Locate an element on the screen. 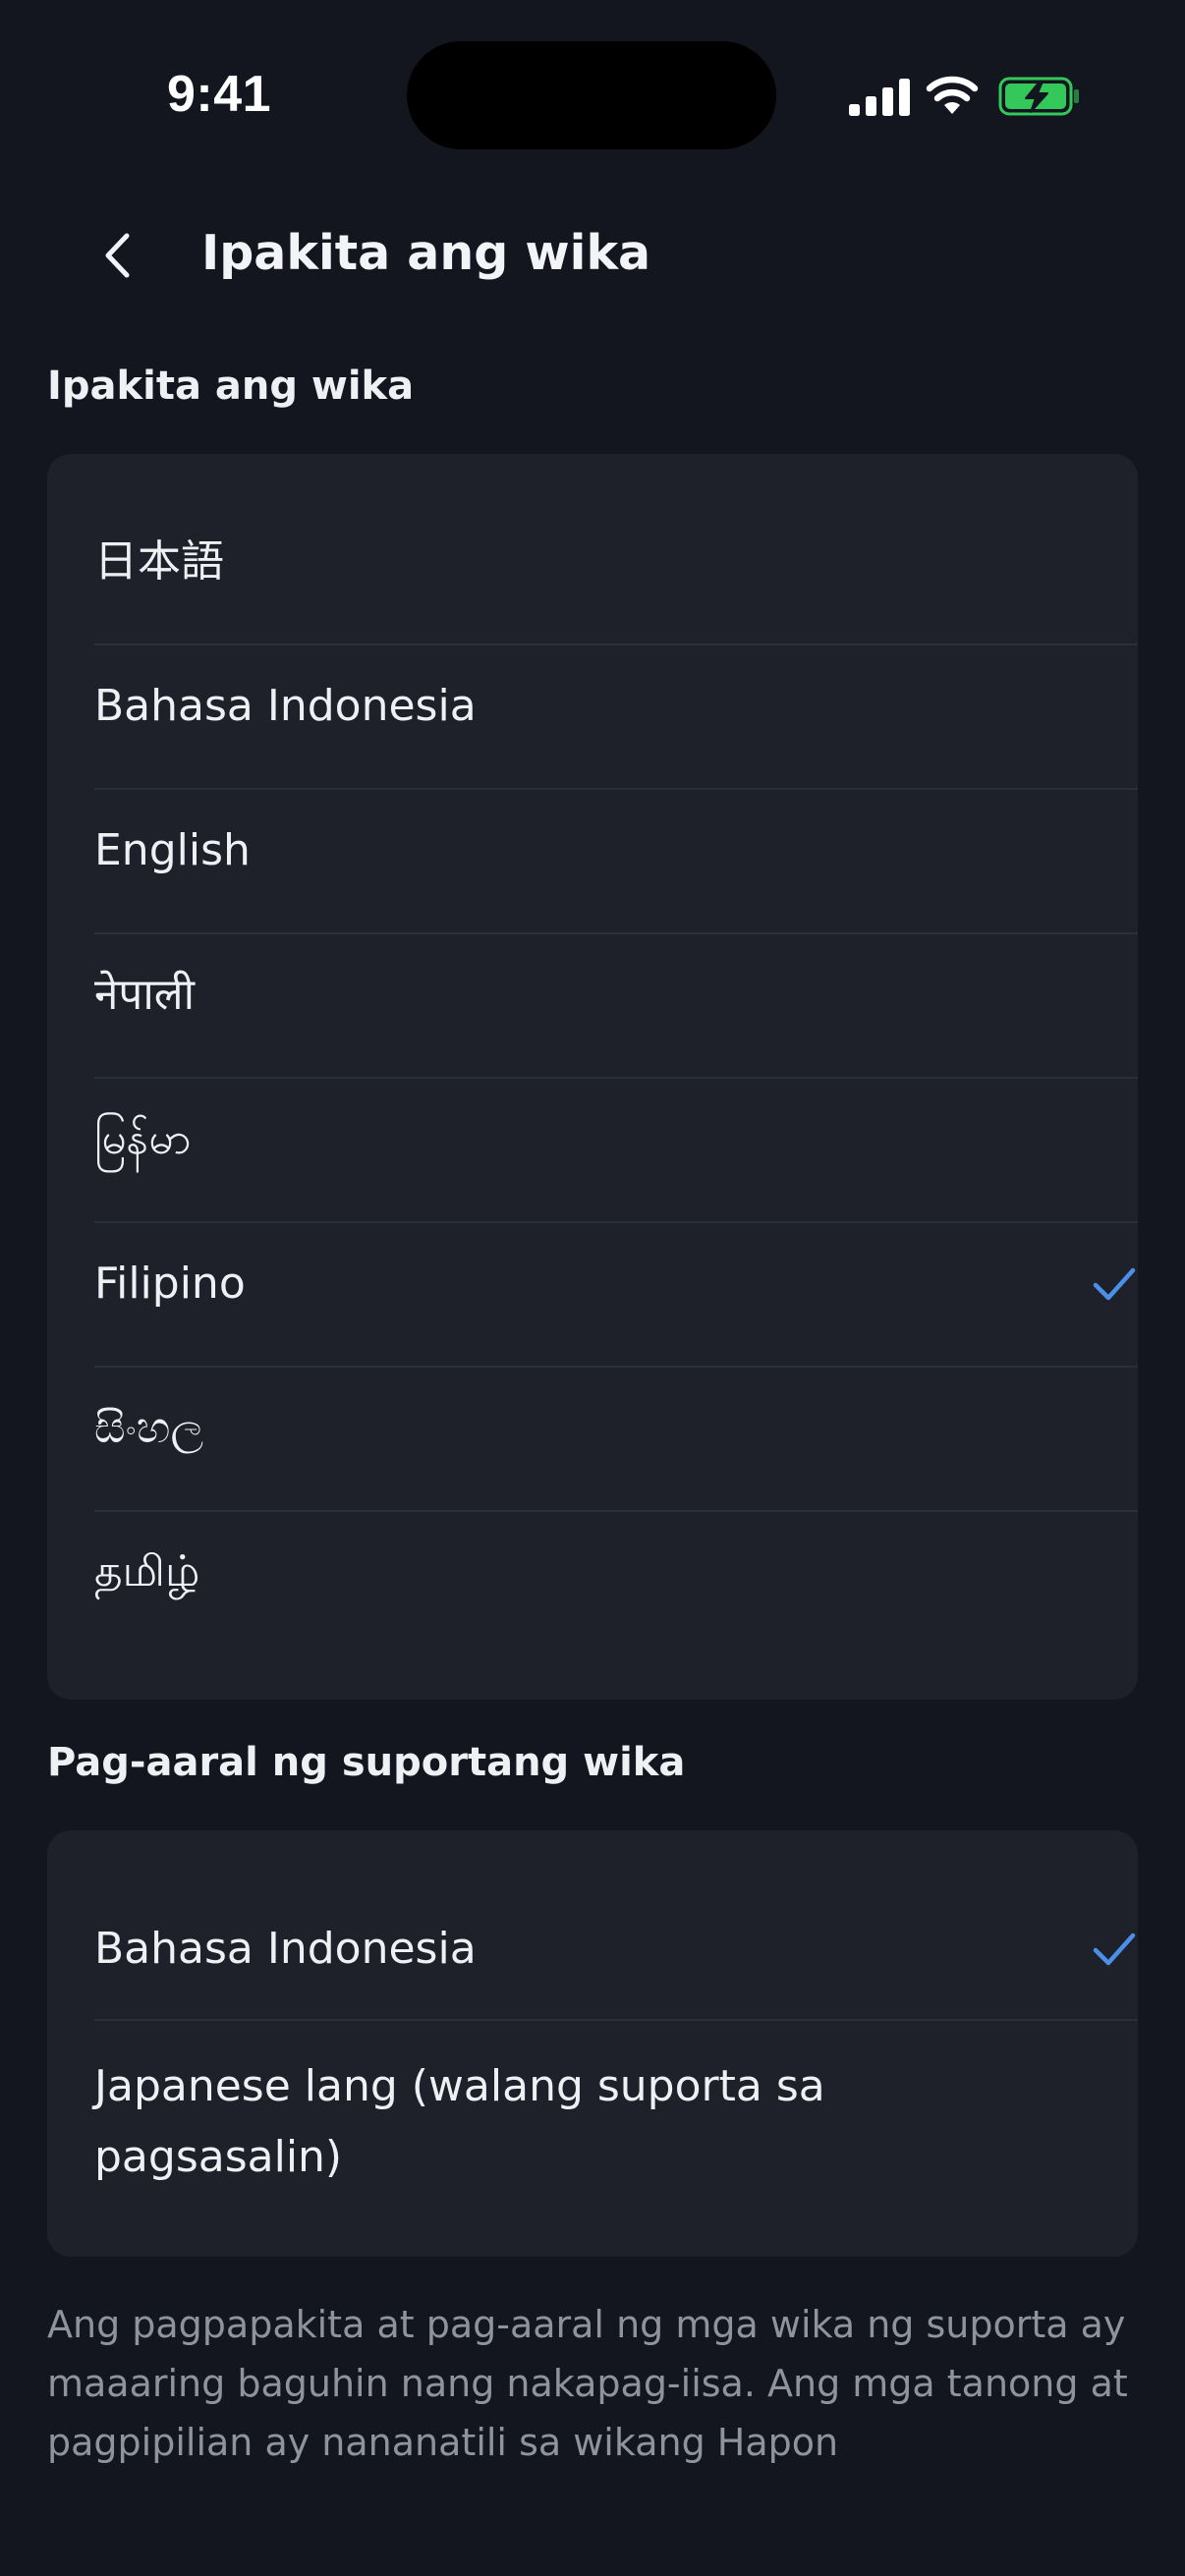 Image resolution: width=1185 pixels, height=2576 pixels. language-option-label: English is located at coordinates (172, 850).